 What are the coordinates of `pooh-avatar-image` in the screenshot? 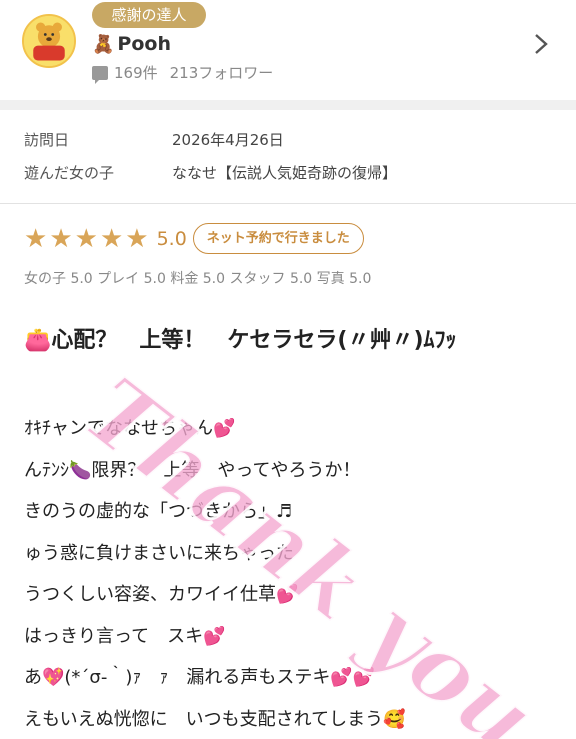 It's located at (49, 41).